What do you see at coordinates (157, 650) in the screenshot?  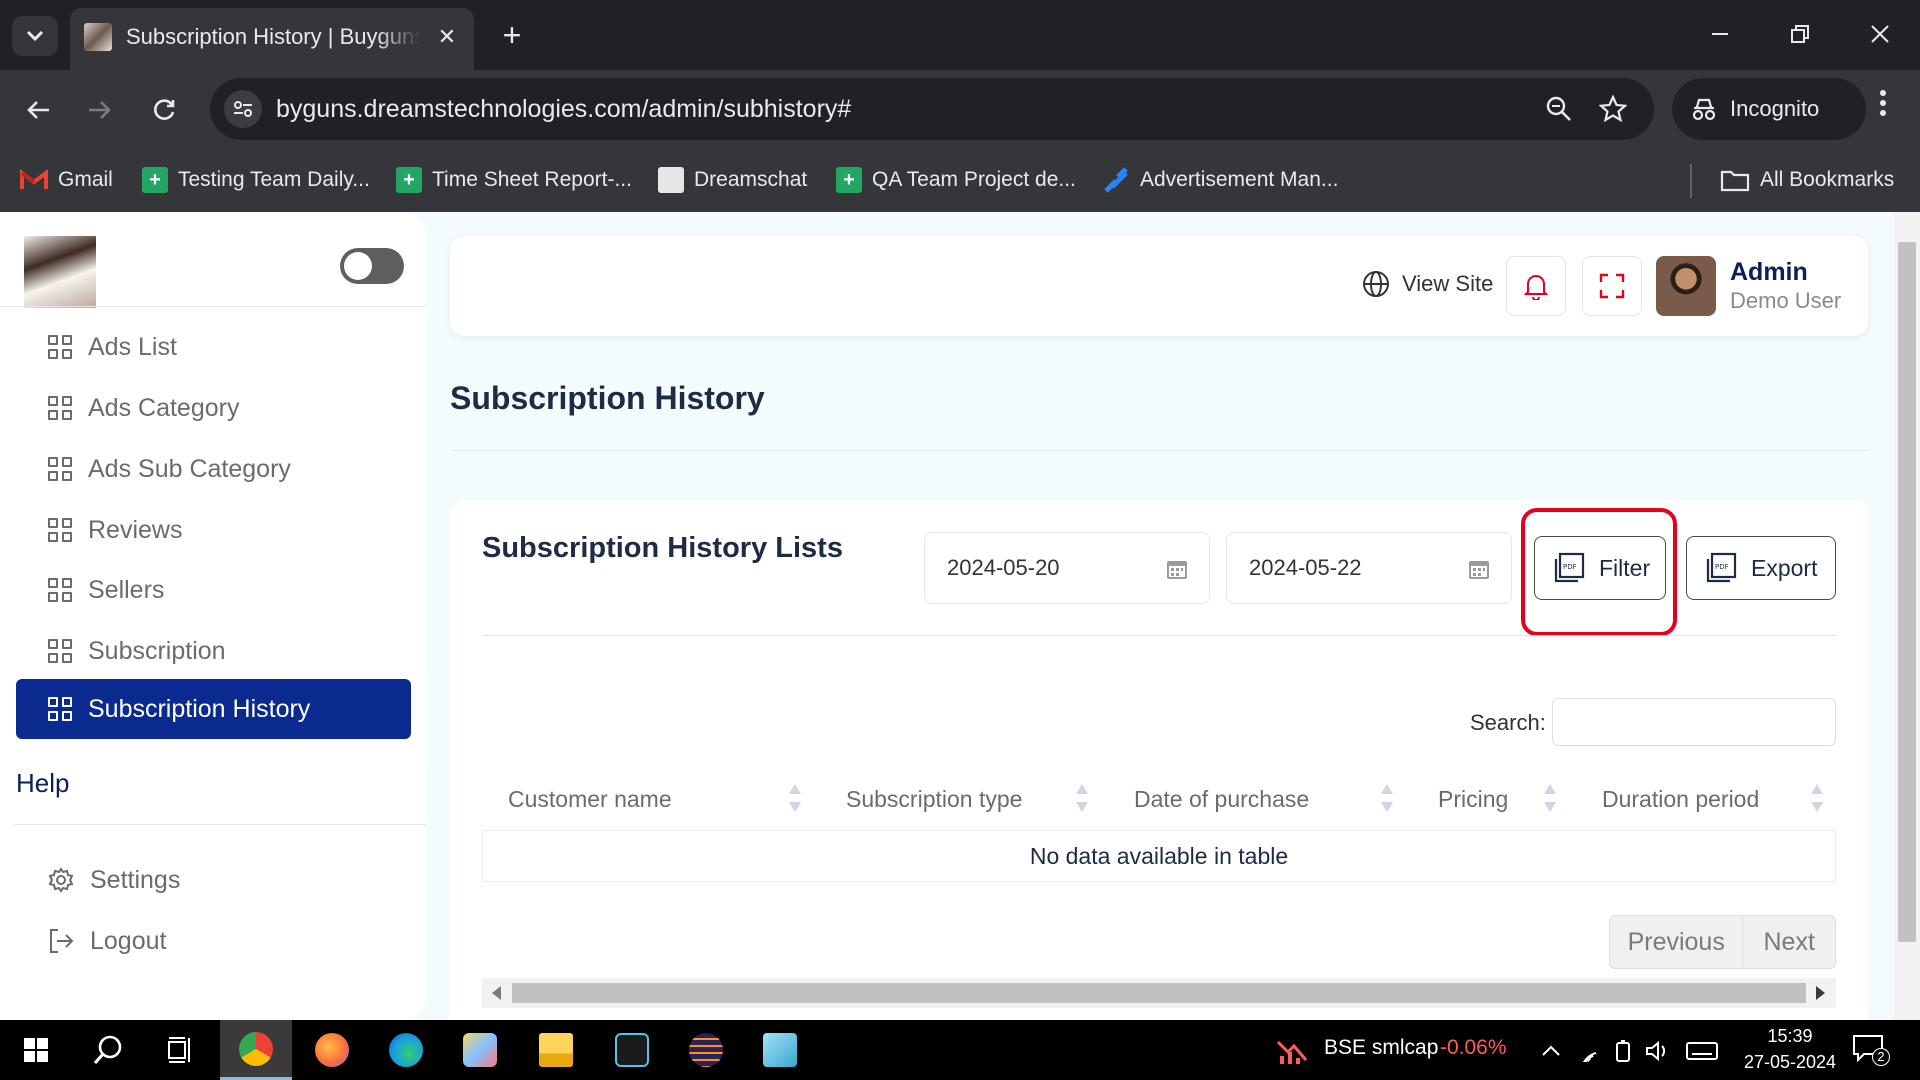 I see `sidebar-item-label: Subscription` at bounding box center [157, 650].